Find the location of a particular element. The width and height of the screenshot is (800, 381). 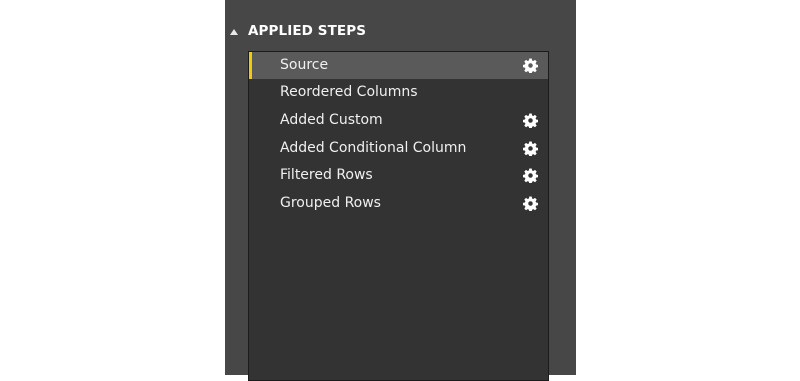

step-grouped-rows: Grouped Rows is located at coordinates (398, 203).